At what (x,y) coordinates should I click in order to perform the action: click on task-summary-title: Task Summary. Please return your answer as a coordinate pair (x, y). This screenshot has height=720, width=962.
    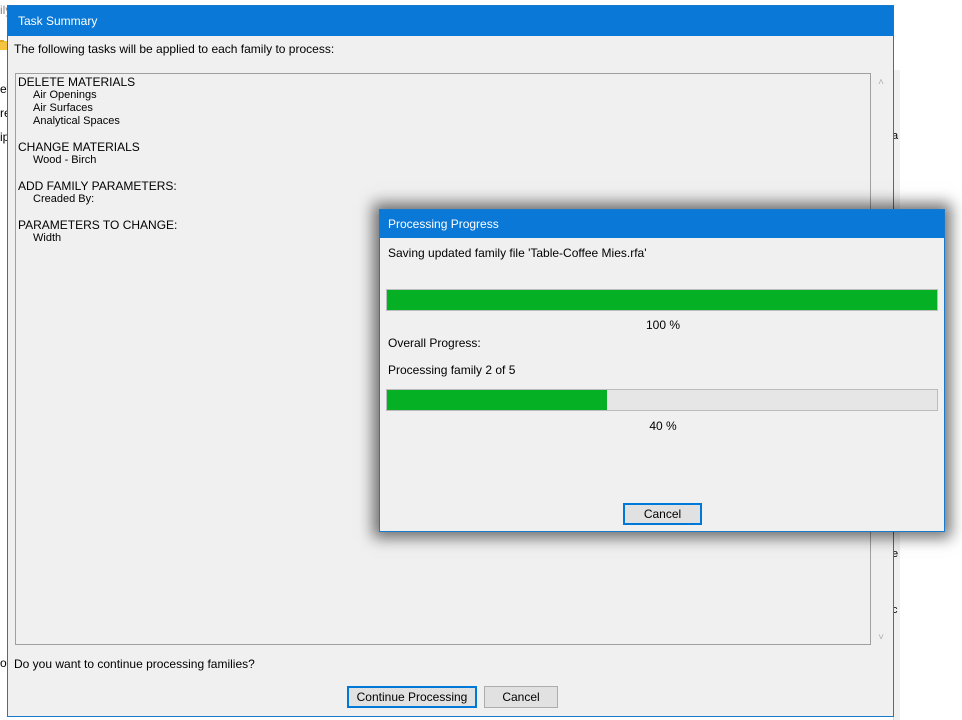
    Looking at the image, I should click on (450, 21).